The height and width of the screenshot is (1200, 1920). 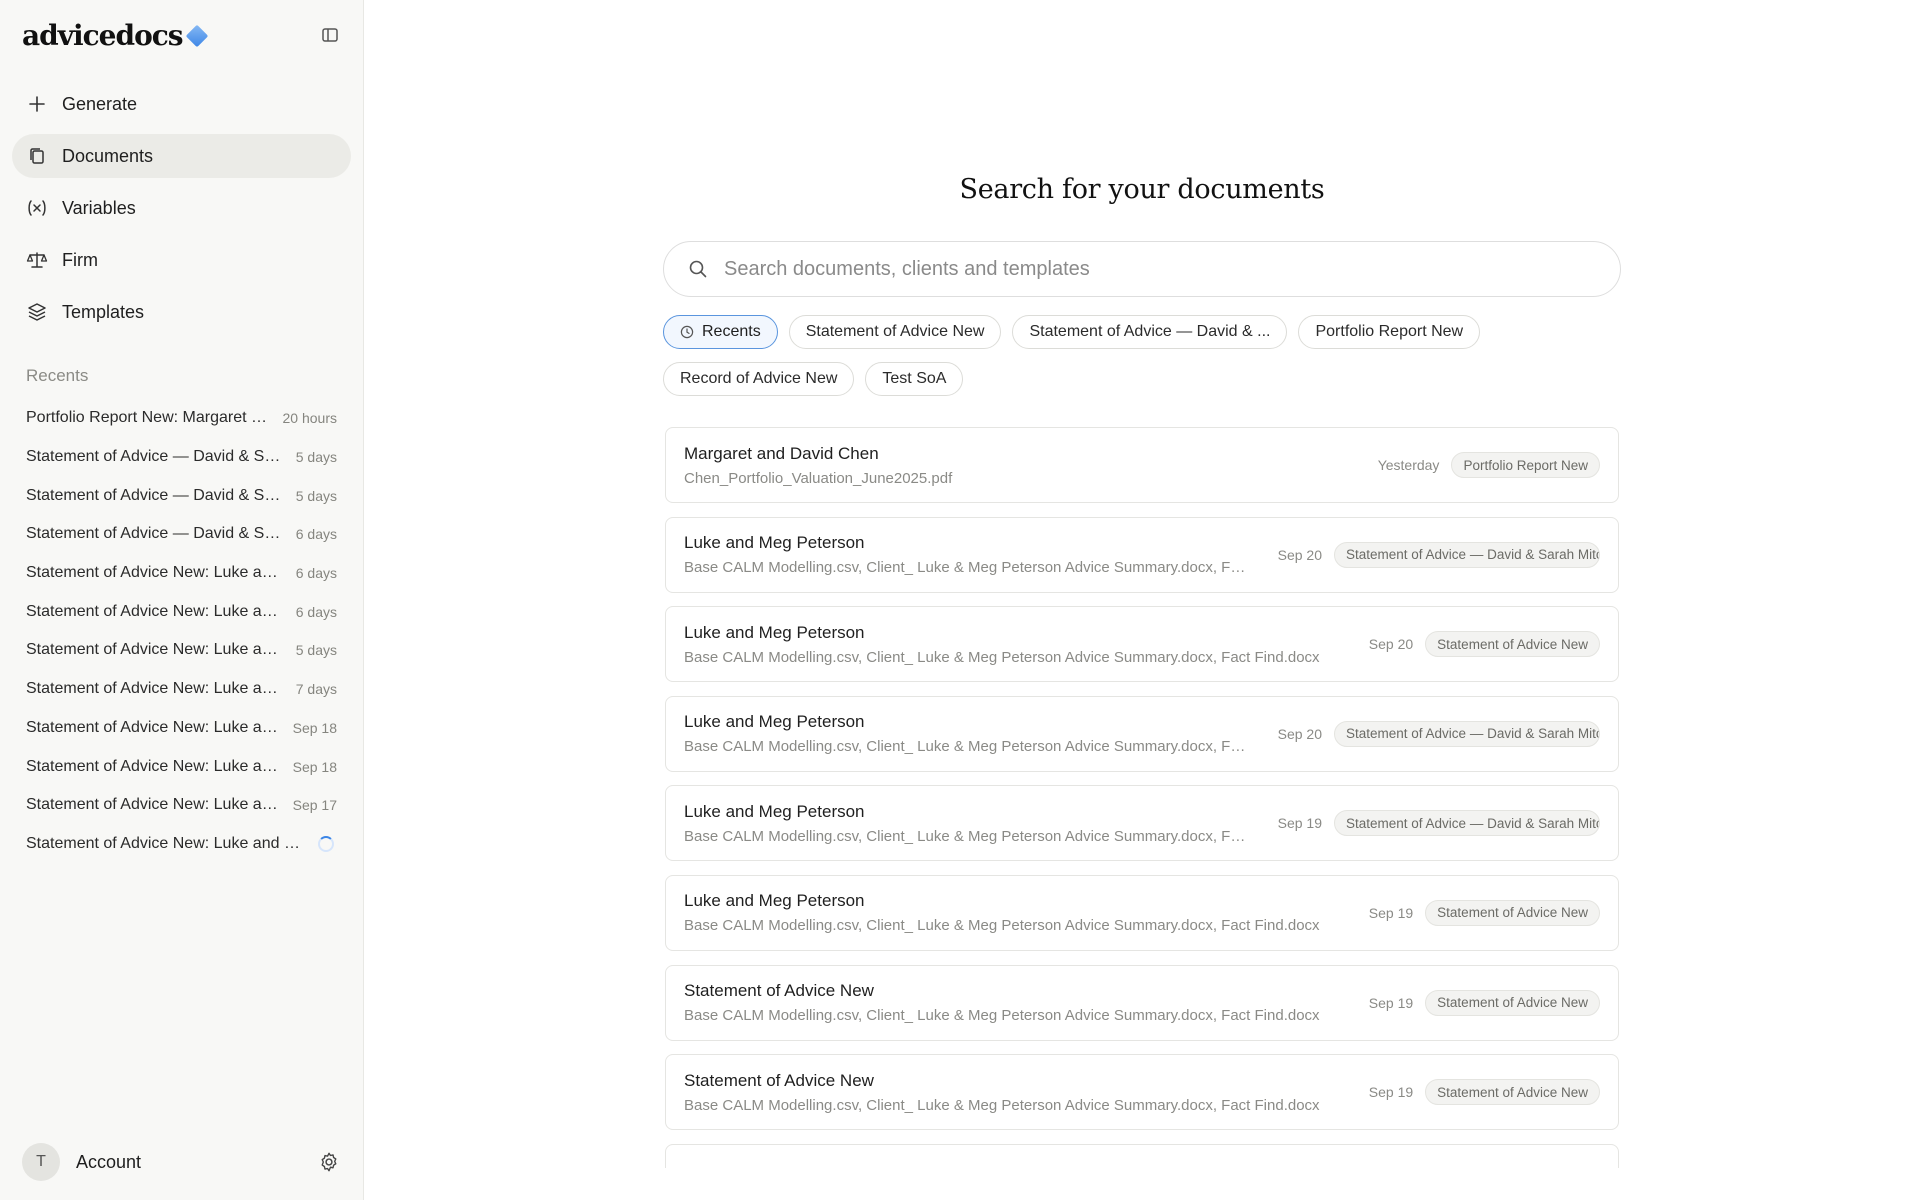 What do you see at coordinates (103, 311) in the screenshot?
I see `nav-label: Templates` at bounding box center [103, 311].